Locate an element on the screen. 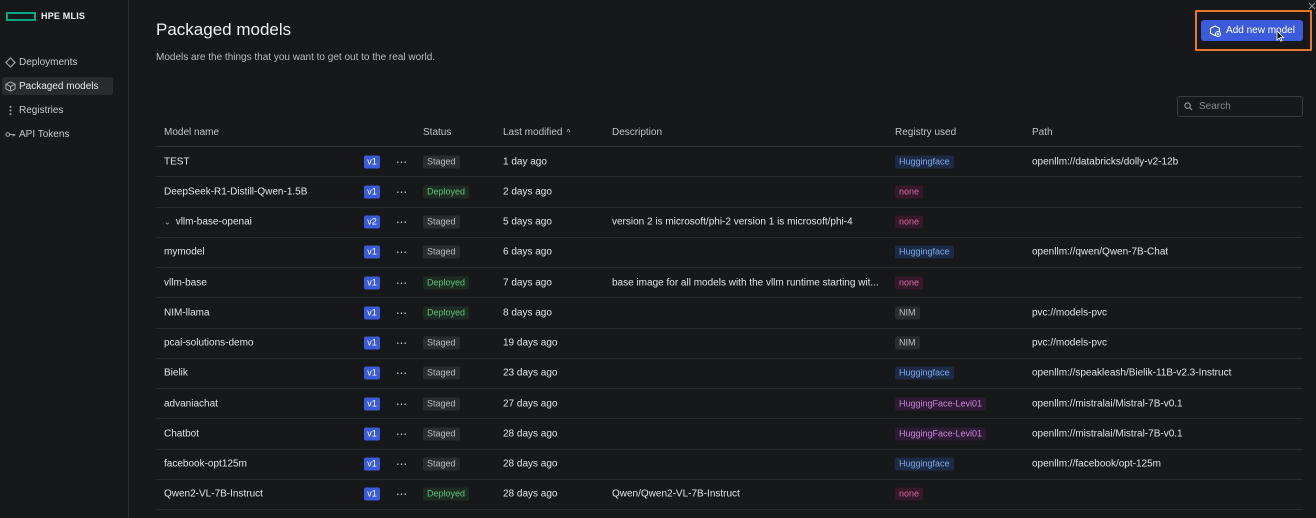 This screenshot has width=1316, height=518. column-header-last-modified: Last modified ^ is located at coordinates (536, 132).